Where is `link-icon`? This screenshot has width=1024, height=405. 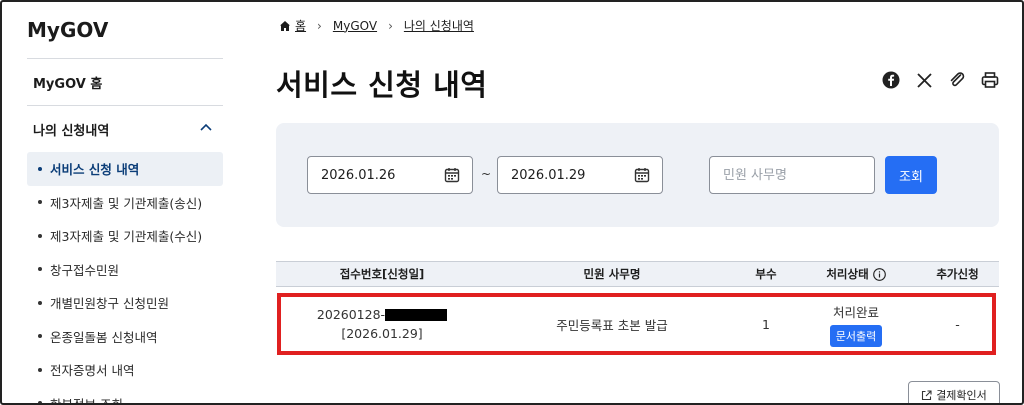 link-icon is located at coordinates (957, 80).